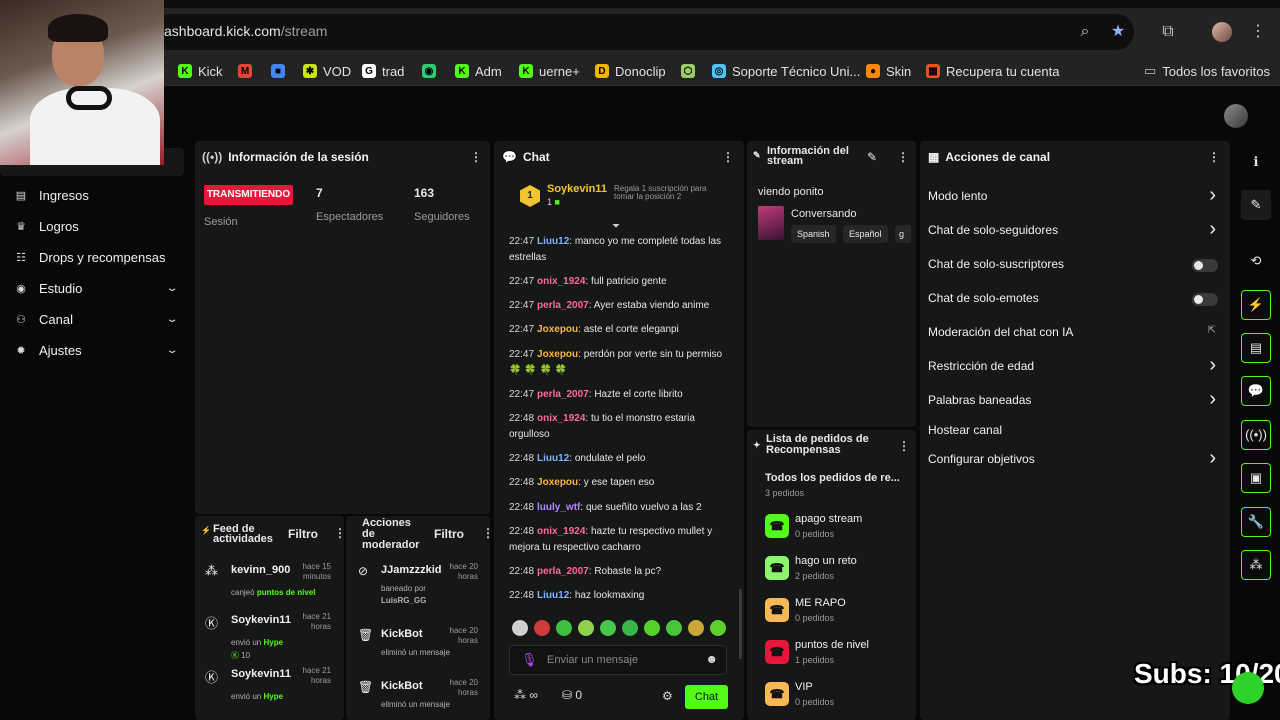 This screenshot has width=1280, height=720. What do you see at coordinates (872, 157) in the screenshot?
I see `edit-stream-icon: ✎` at bounding box center [872, 157].